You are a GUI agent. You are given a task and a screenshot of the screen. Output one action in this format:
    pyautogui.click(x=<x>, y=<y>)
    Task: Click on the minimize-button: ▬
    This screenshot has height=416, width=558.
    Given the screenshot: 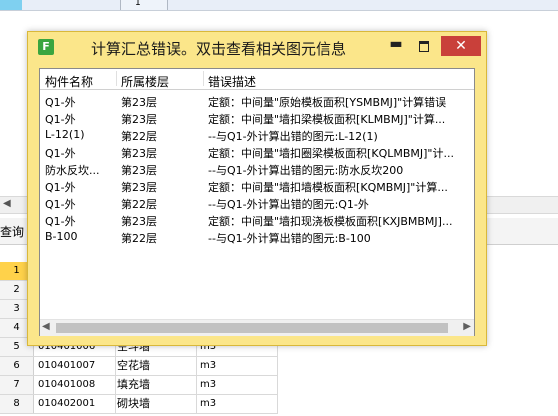 What is the action you would take?
    pyautogui.click(x=396, y=46)
    